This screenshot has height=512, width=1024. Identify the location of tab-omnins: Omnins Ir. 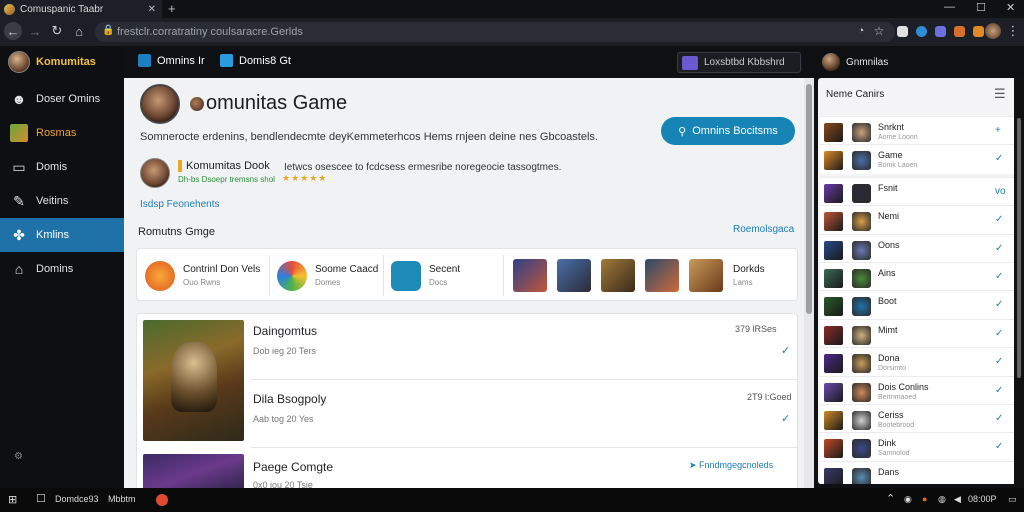
(171, 60).